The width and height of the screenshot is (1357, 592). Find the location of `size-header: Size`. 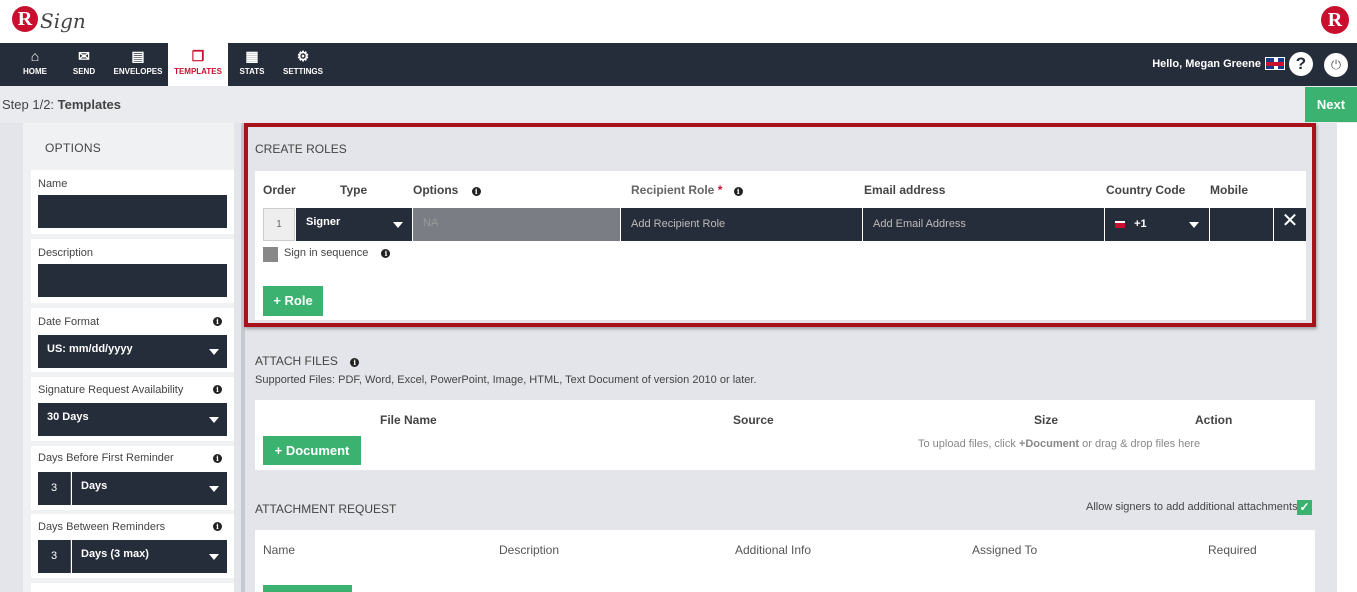

size-header: Size is located at coordinates (1046, 420).